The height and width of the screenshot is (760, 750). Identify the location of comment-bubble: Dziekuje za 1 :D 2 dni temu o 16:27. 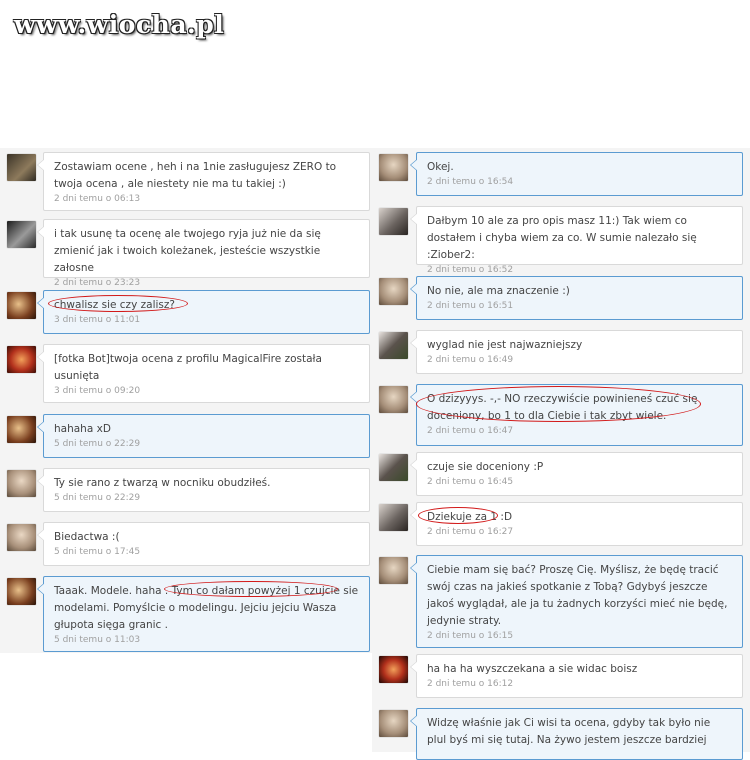
(576, 524).